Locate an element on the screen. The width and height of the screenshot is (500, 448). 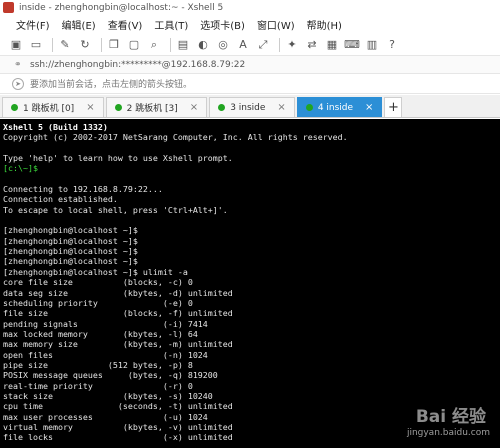
xftp-icon: ✦ is located at coordinates (292, 45).